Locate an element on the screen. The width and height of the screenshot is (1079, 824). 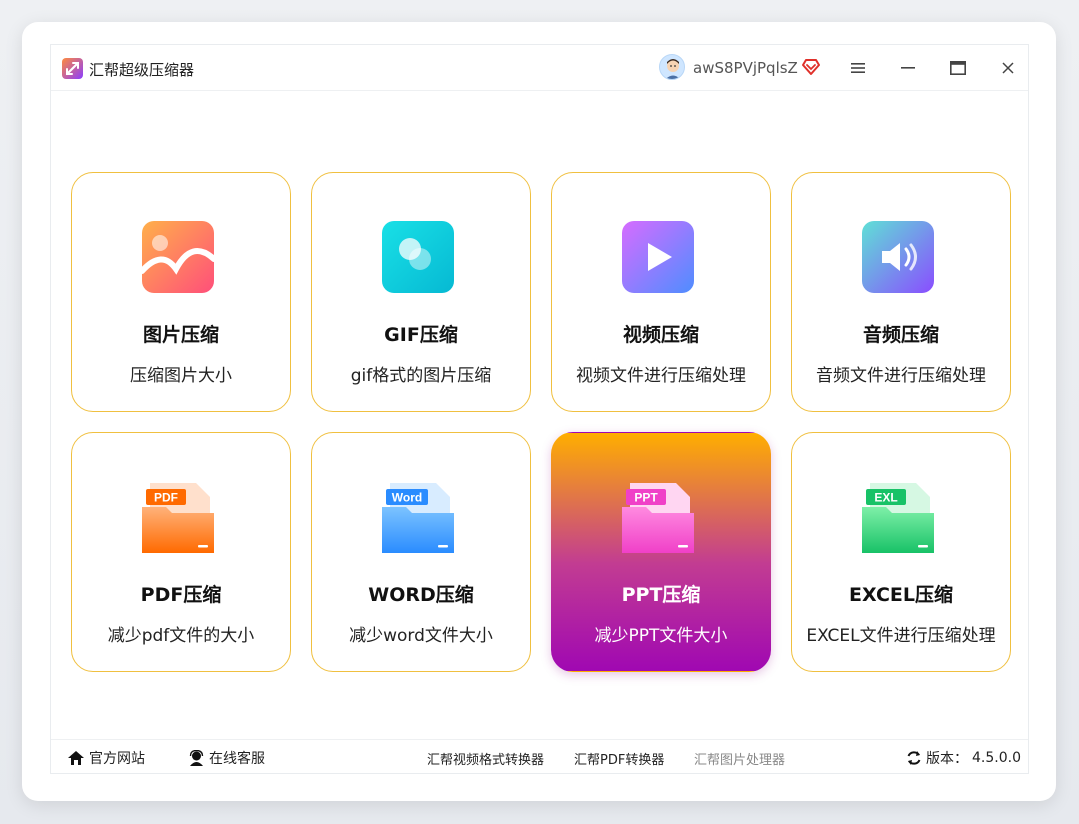
version-label: 版本： is located at coordinates (947, 759).